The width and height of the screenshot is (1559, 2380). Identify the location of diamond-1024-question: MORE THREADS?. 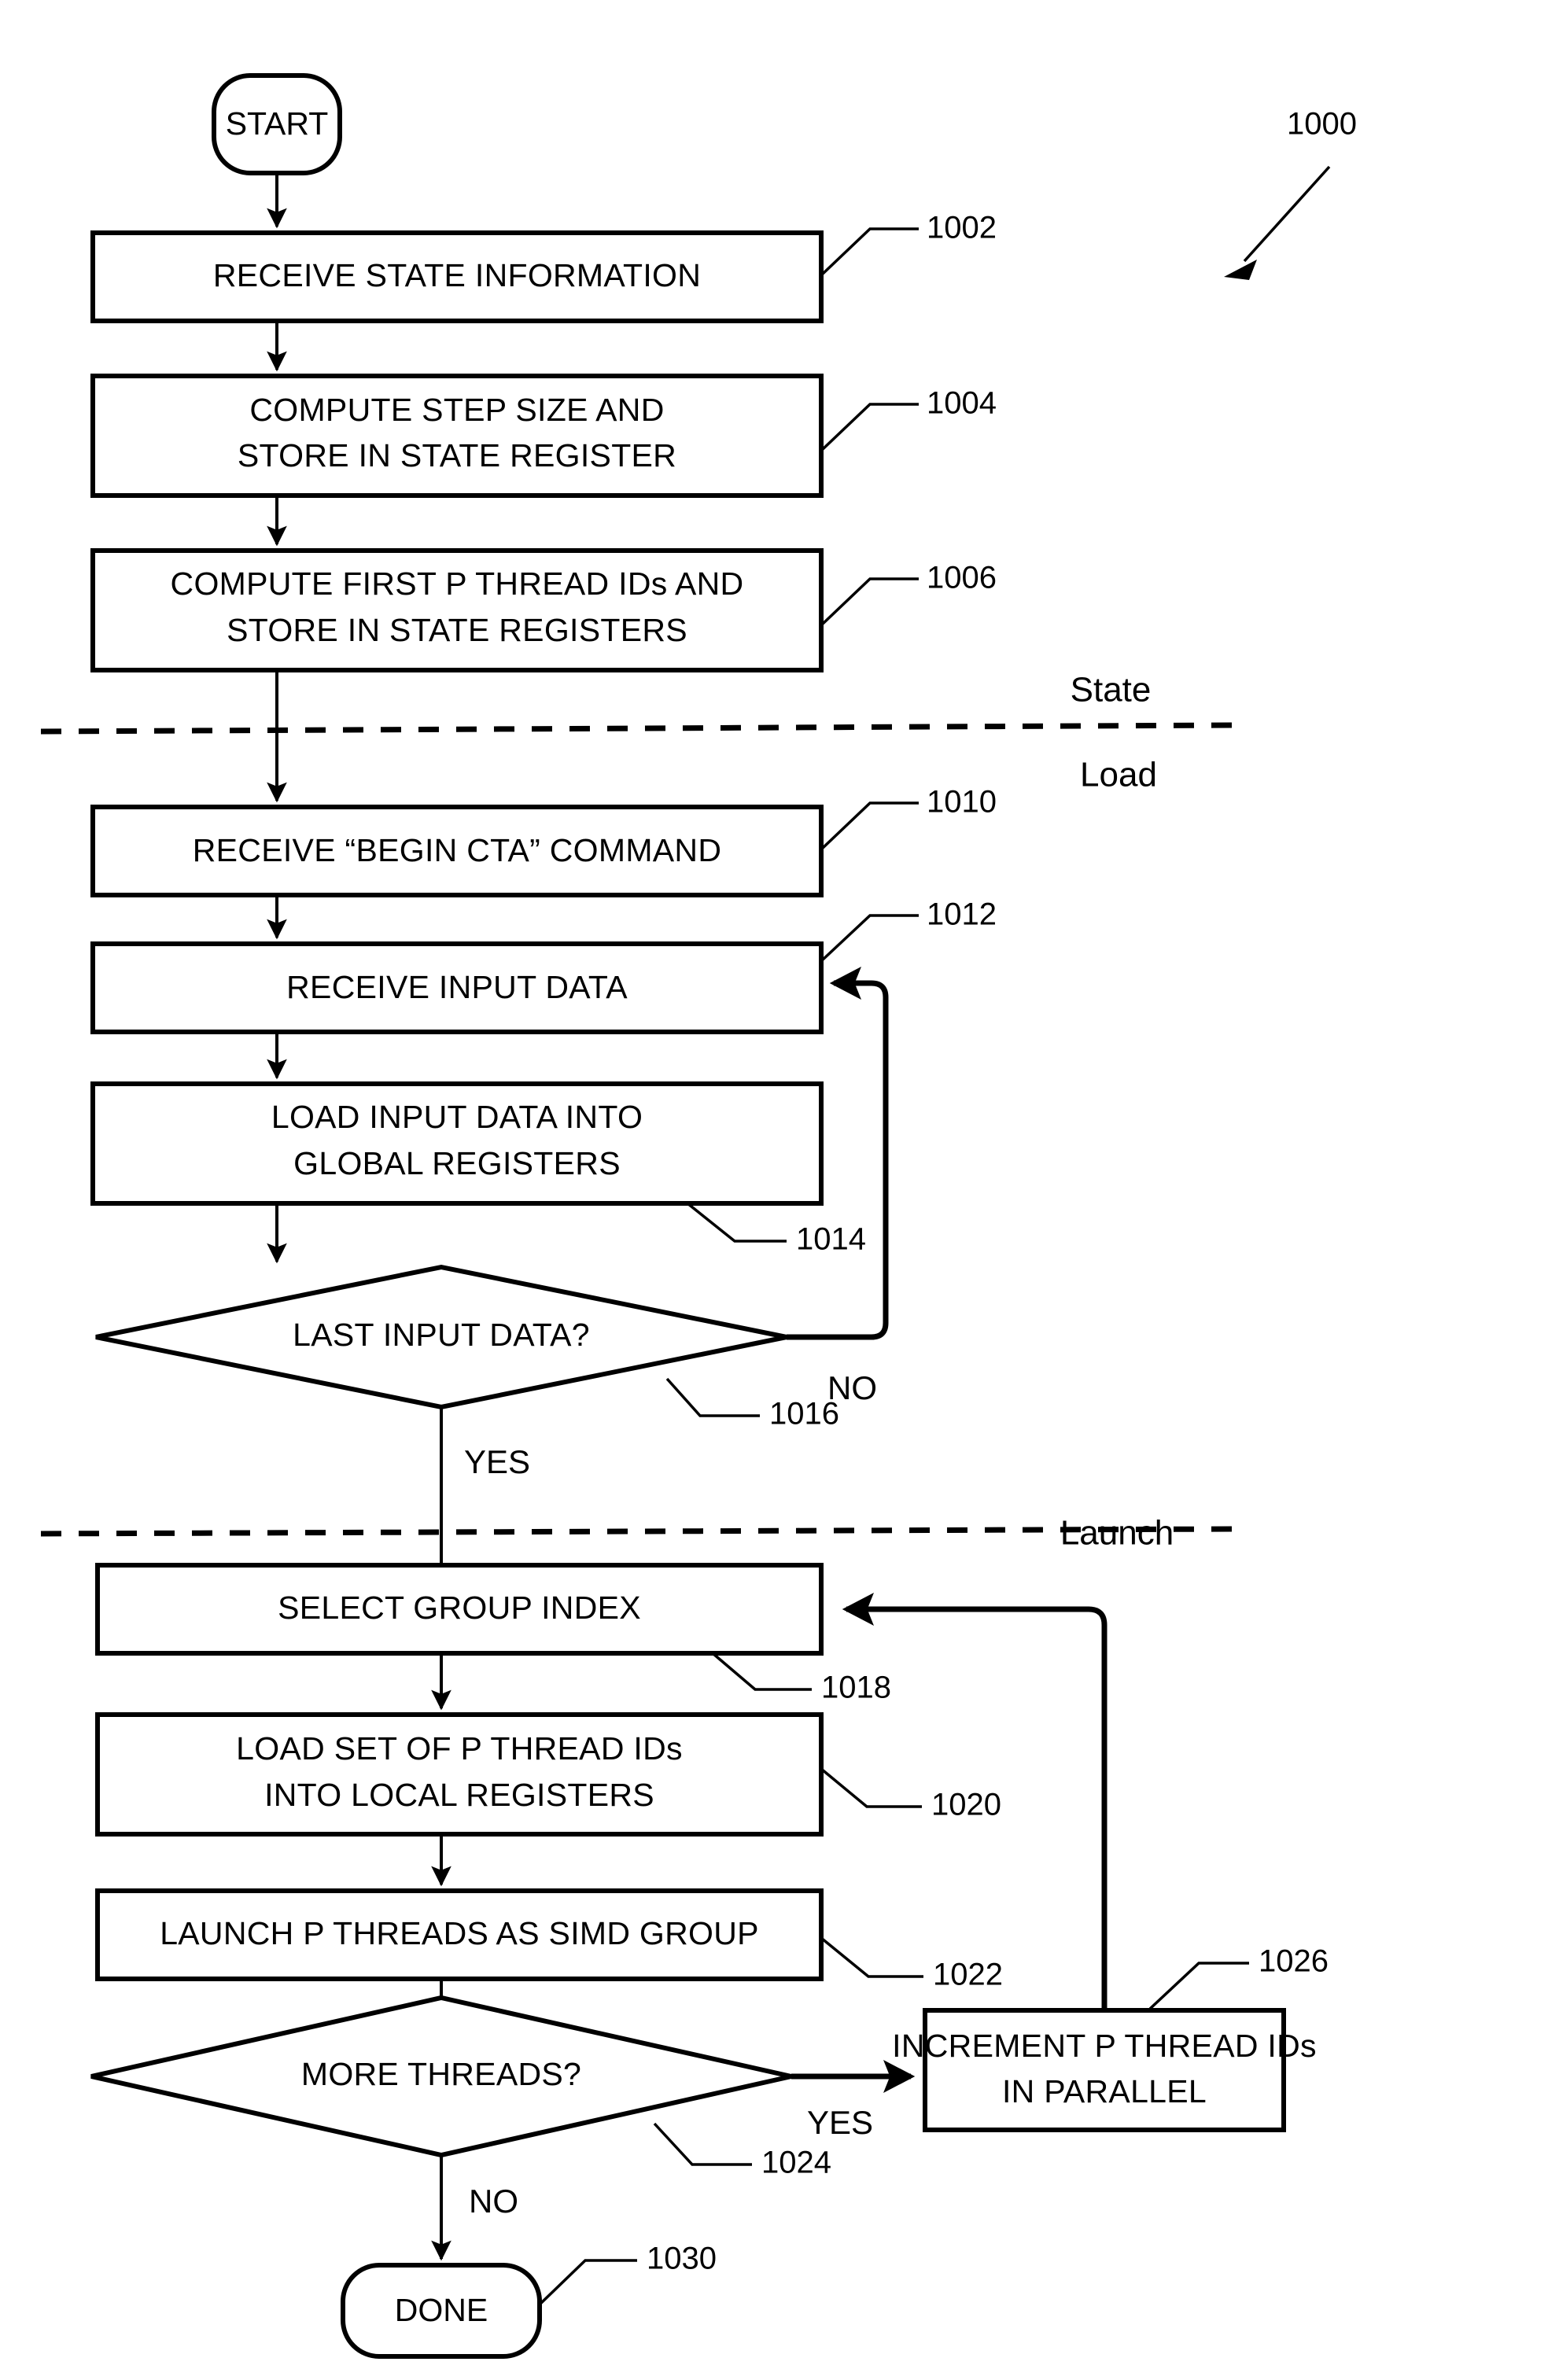
(441, 2074).